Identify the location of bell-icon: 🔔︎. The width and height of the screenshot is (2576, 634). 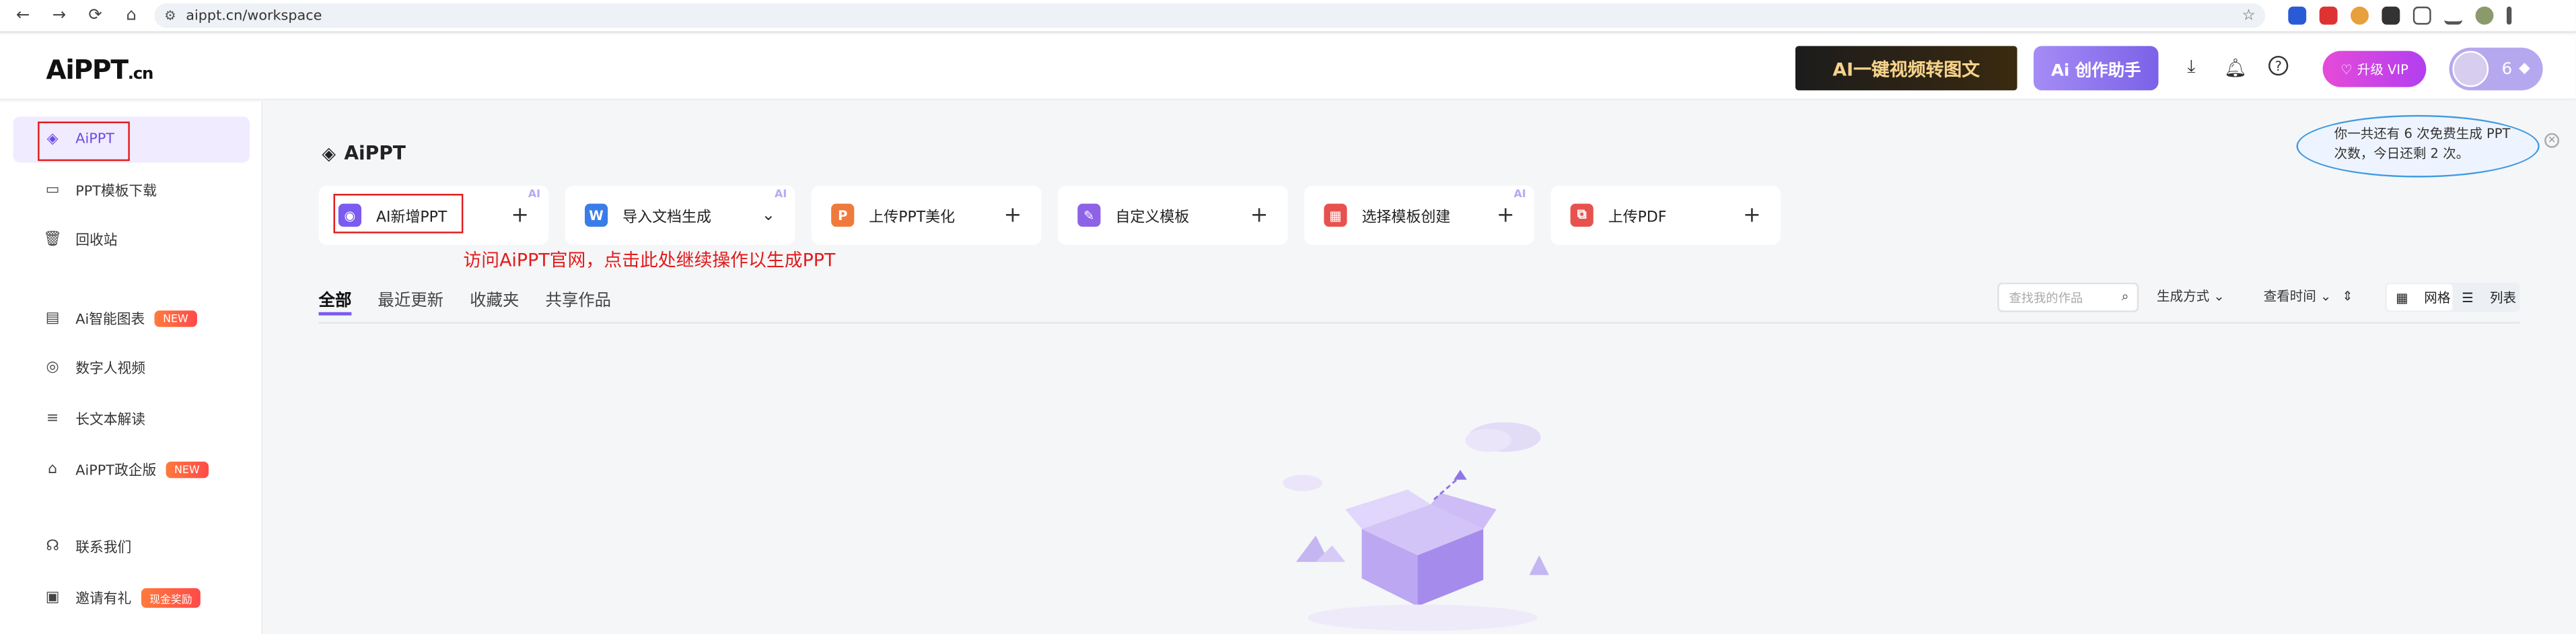
(2235, 67).